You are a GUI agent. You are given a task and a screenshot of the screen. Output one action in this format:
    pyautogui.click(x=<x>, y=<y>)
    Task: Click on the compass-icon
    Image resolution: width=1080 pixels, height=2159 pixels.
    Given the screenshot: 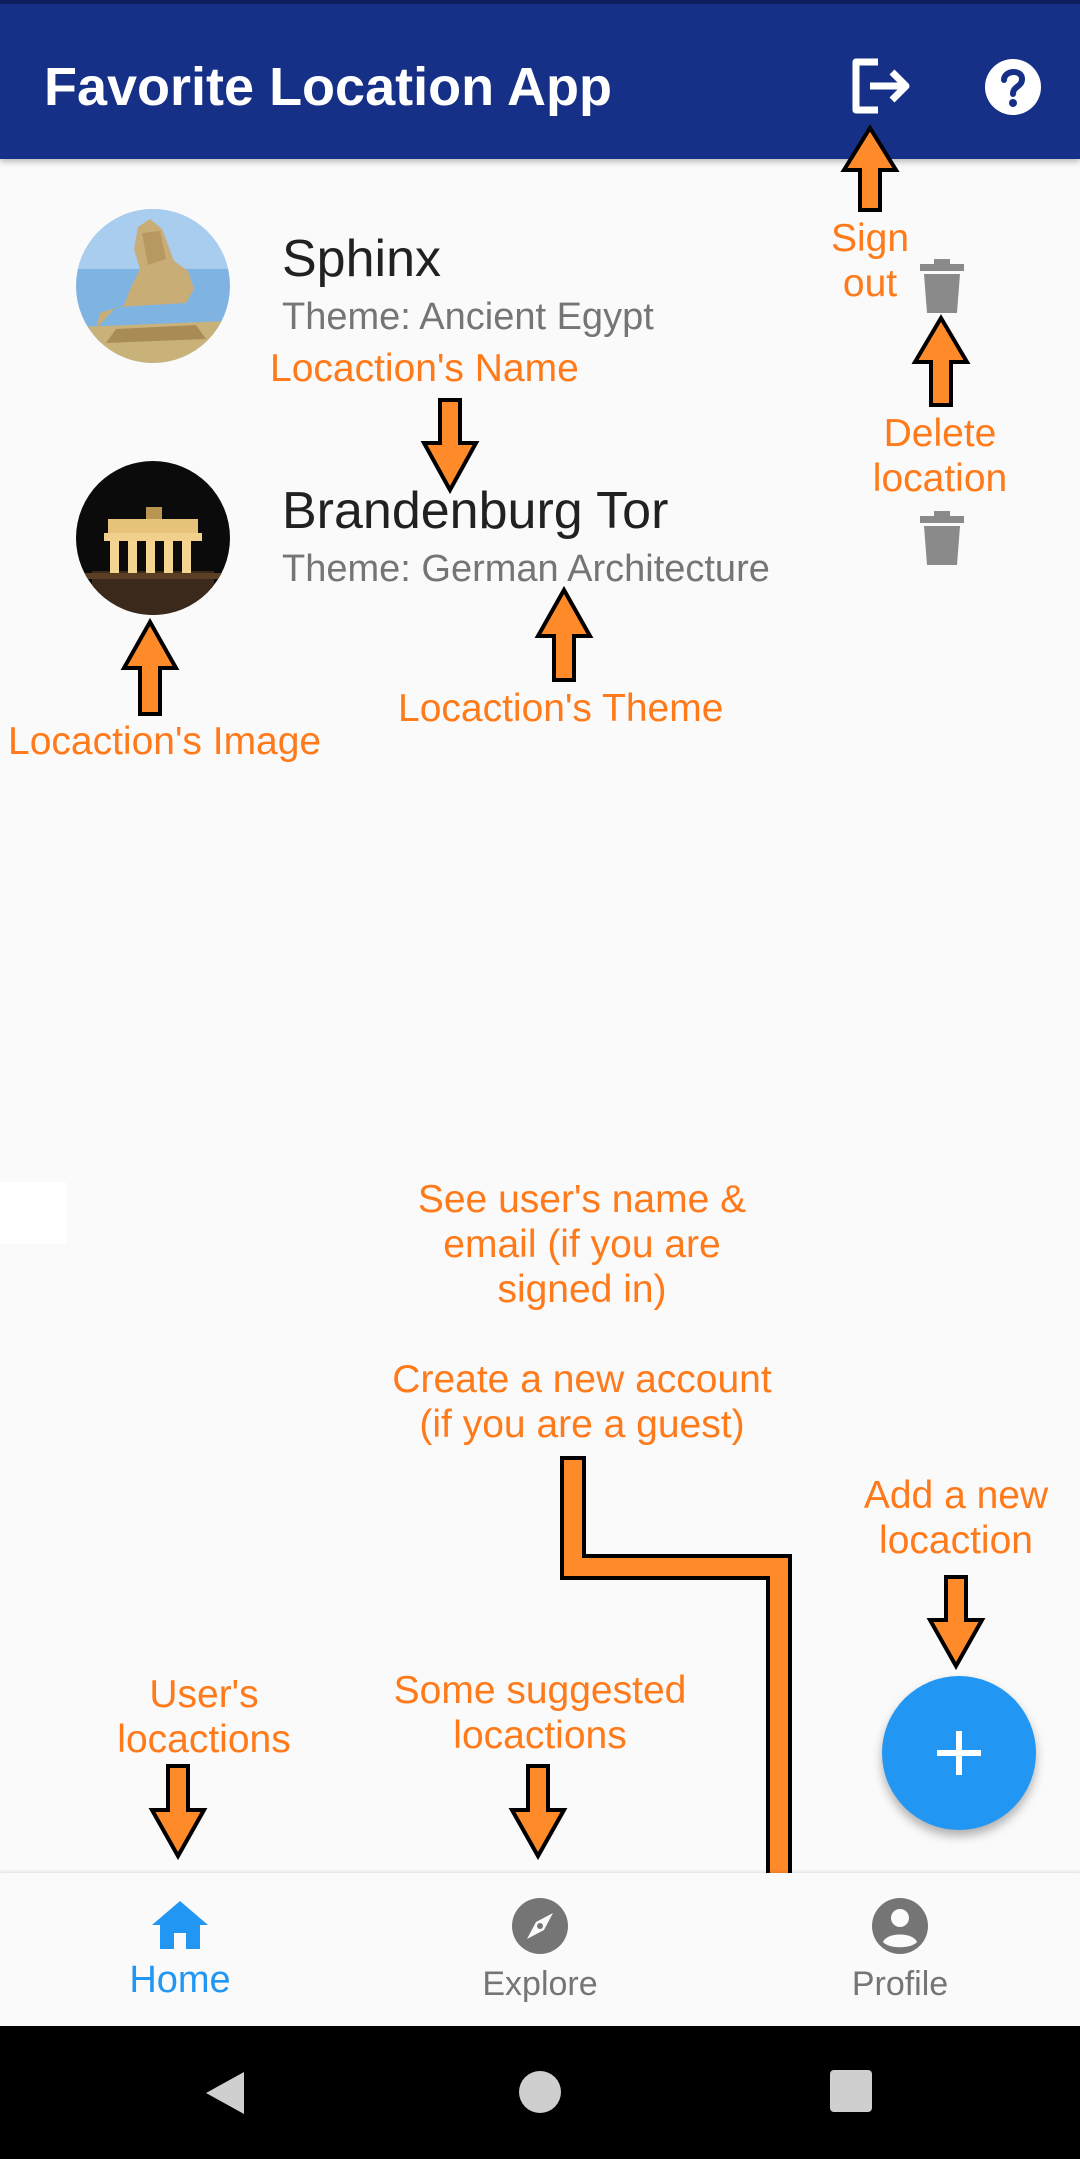 What is the action you would take?
    pyautogui.click(x=540, y=1926)
    